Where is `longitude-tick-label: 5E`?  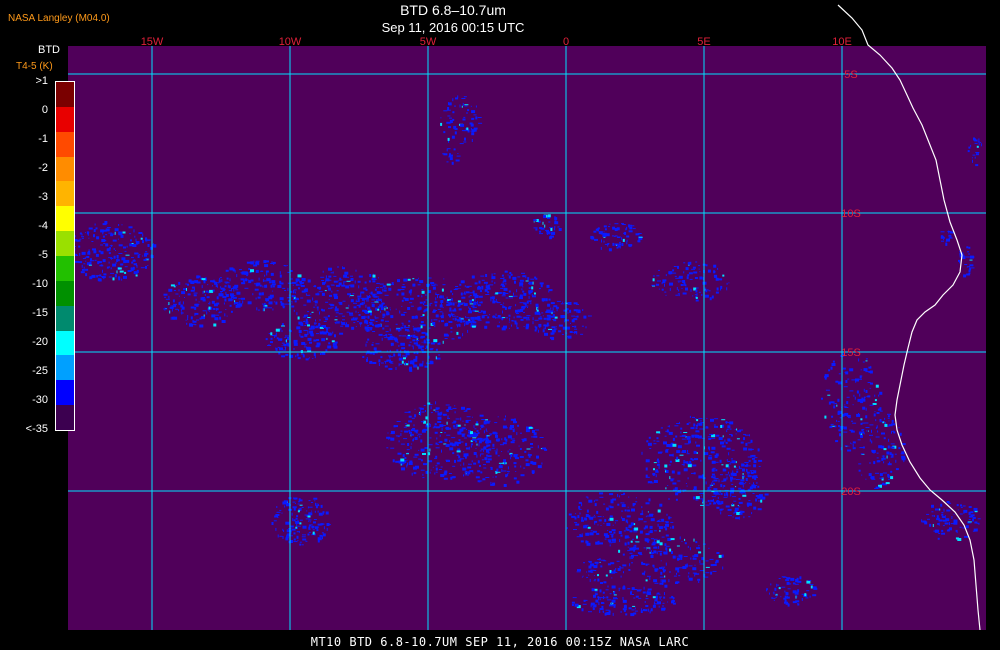
longitude-tick-label: 5E is located at coordinates (703, 42).